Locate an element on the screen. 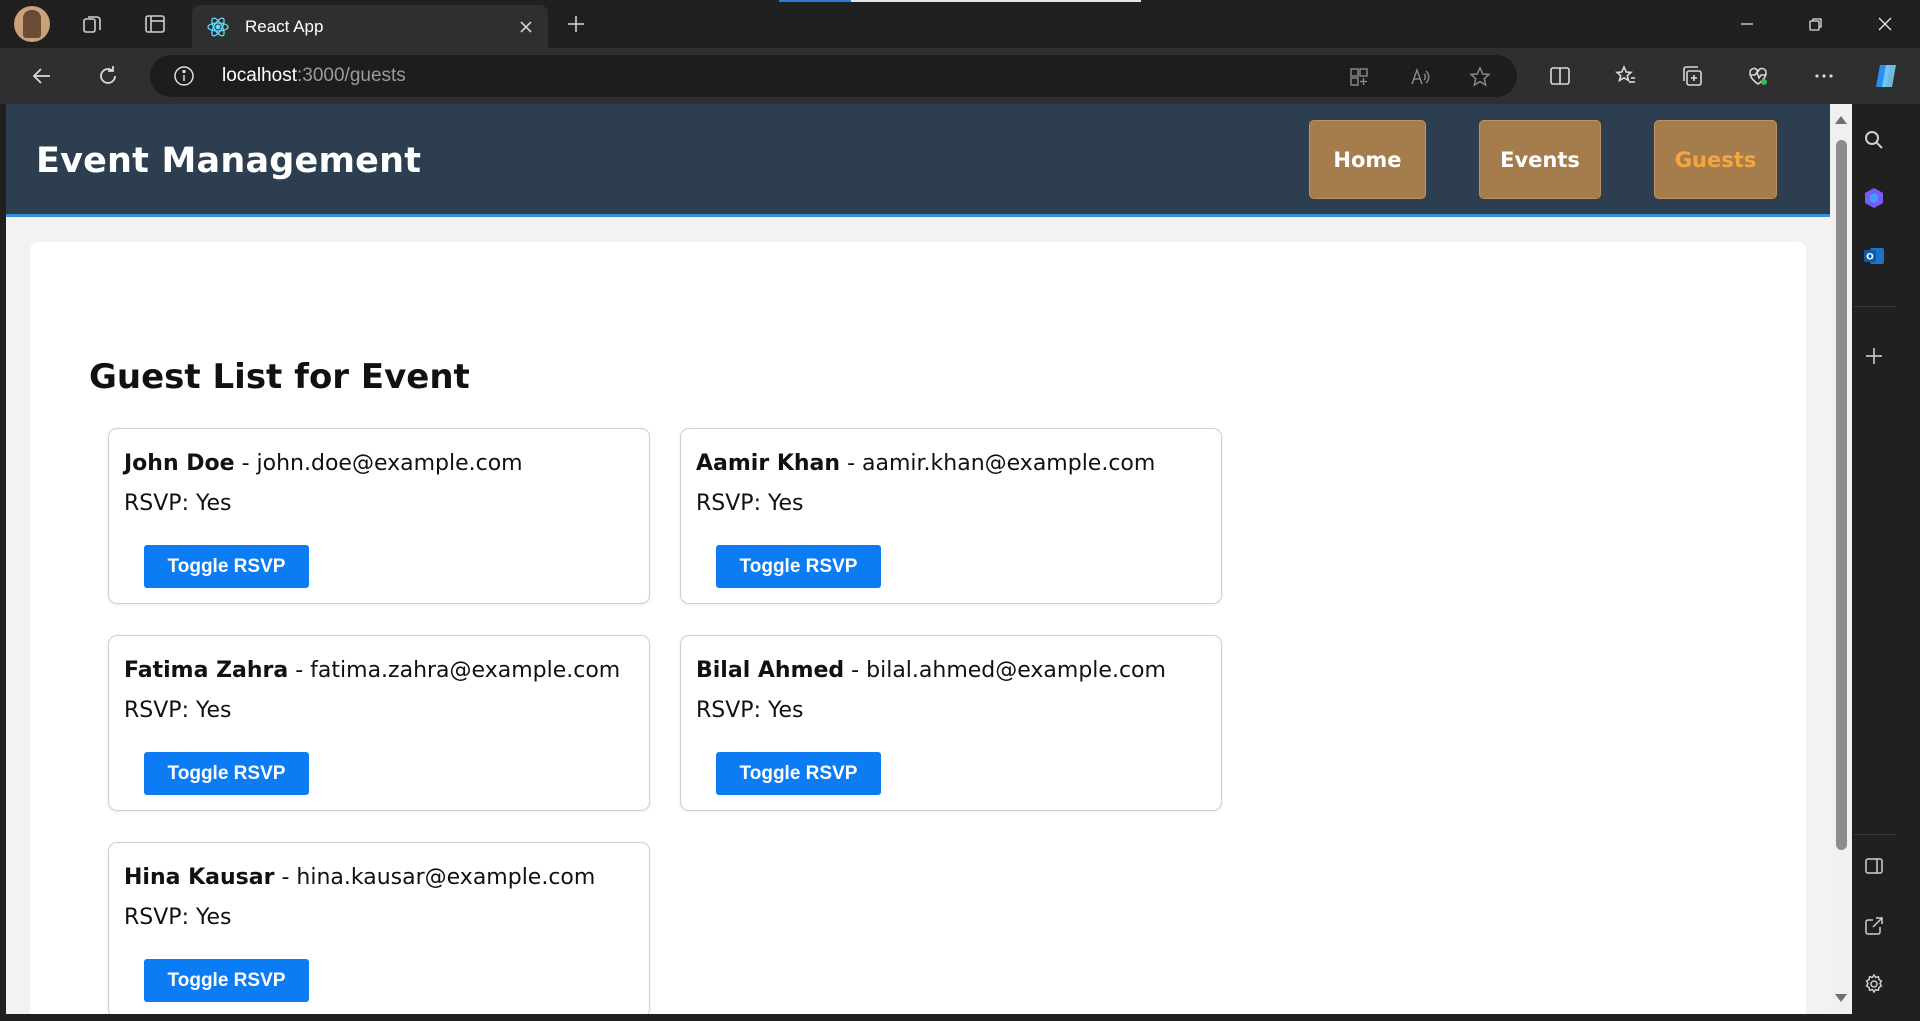  read-aloud-icon is located at coordinates (1420, 77).